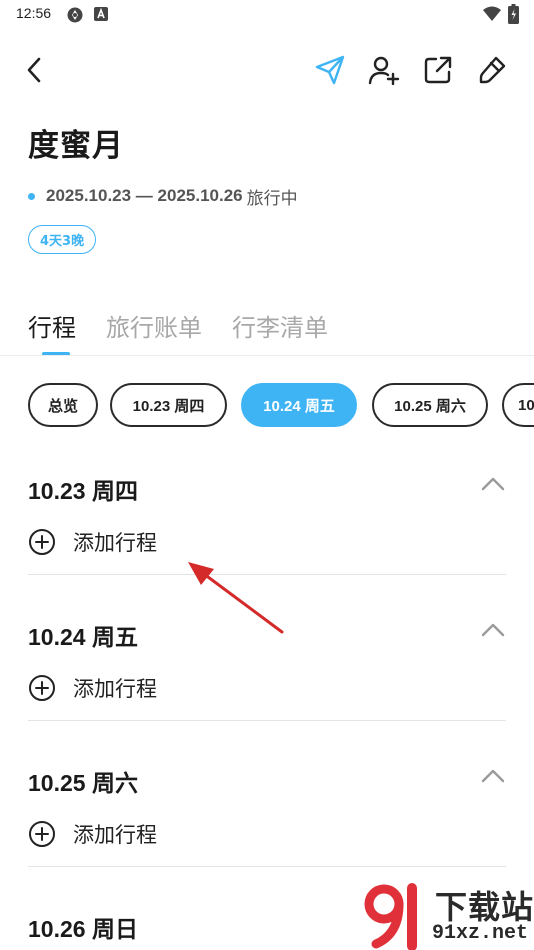 This screenshot has height=950, width=534. Describe the element at coordinates (267, 15) in the screenshot. I see `status-bar: 12:56` at that location.